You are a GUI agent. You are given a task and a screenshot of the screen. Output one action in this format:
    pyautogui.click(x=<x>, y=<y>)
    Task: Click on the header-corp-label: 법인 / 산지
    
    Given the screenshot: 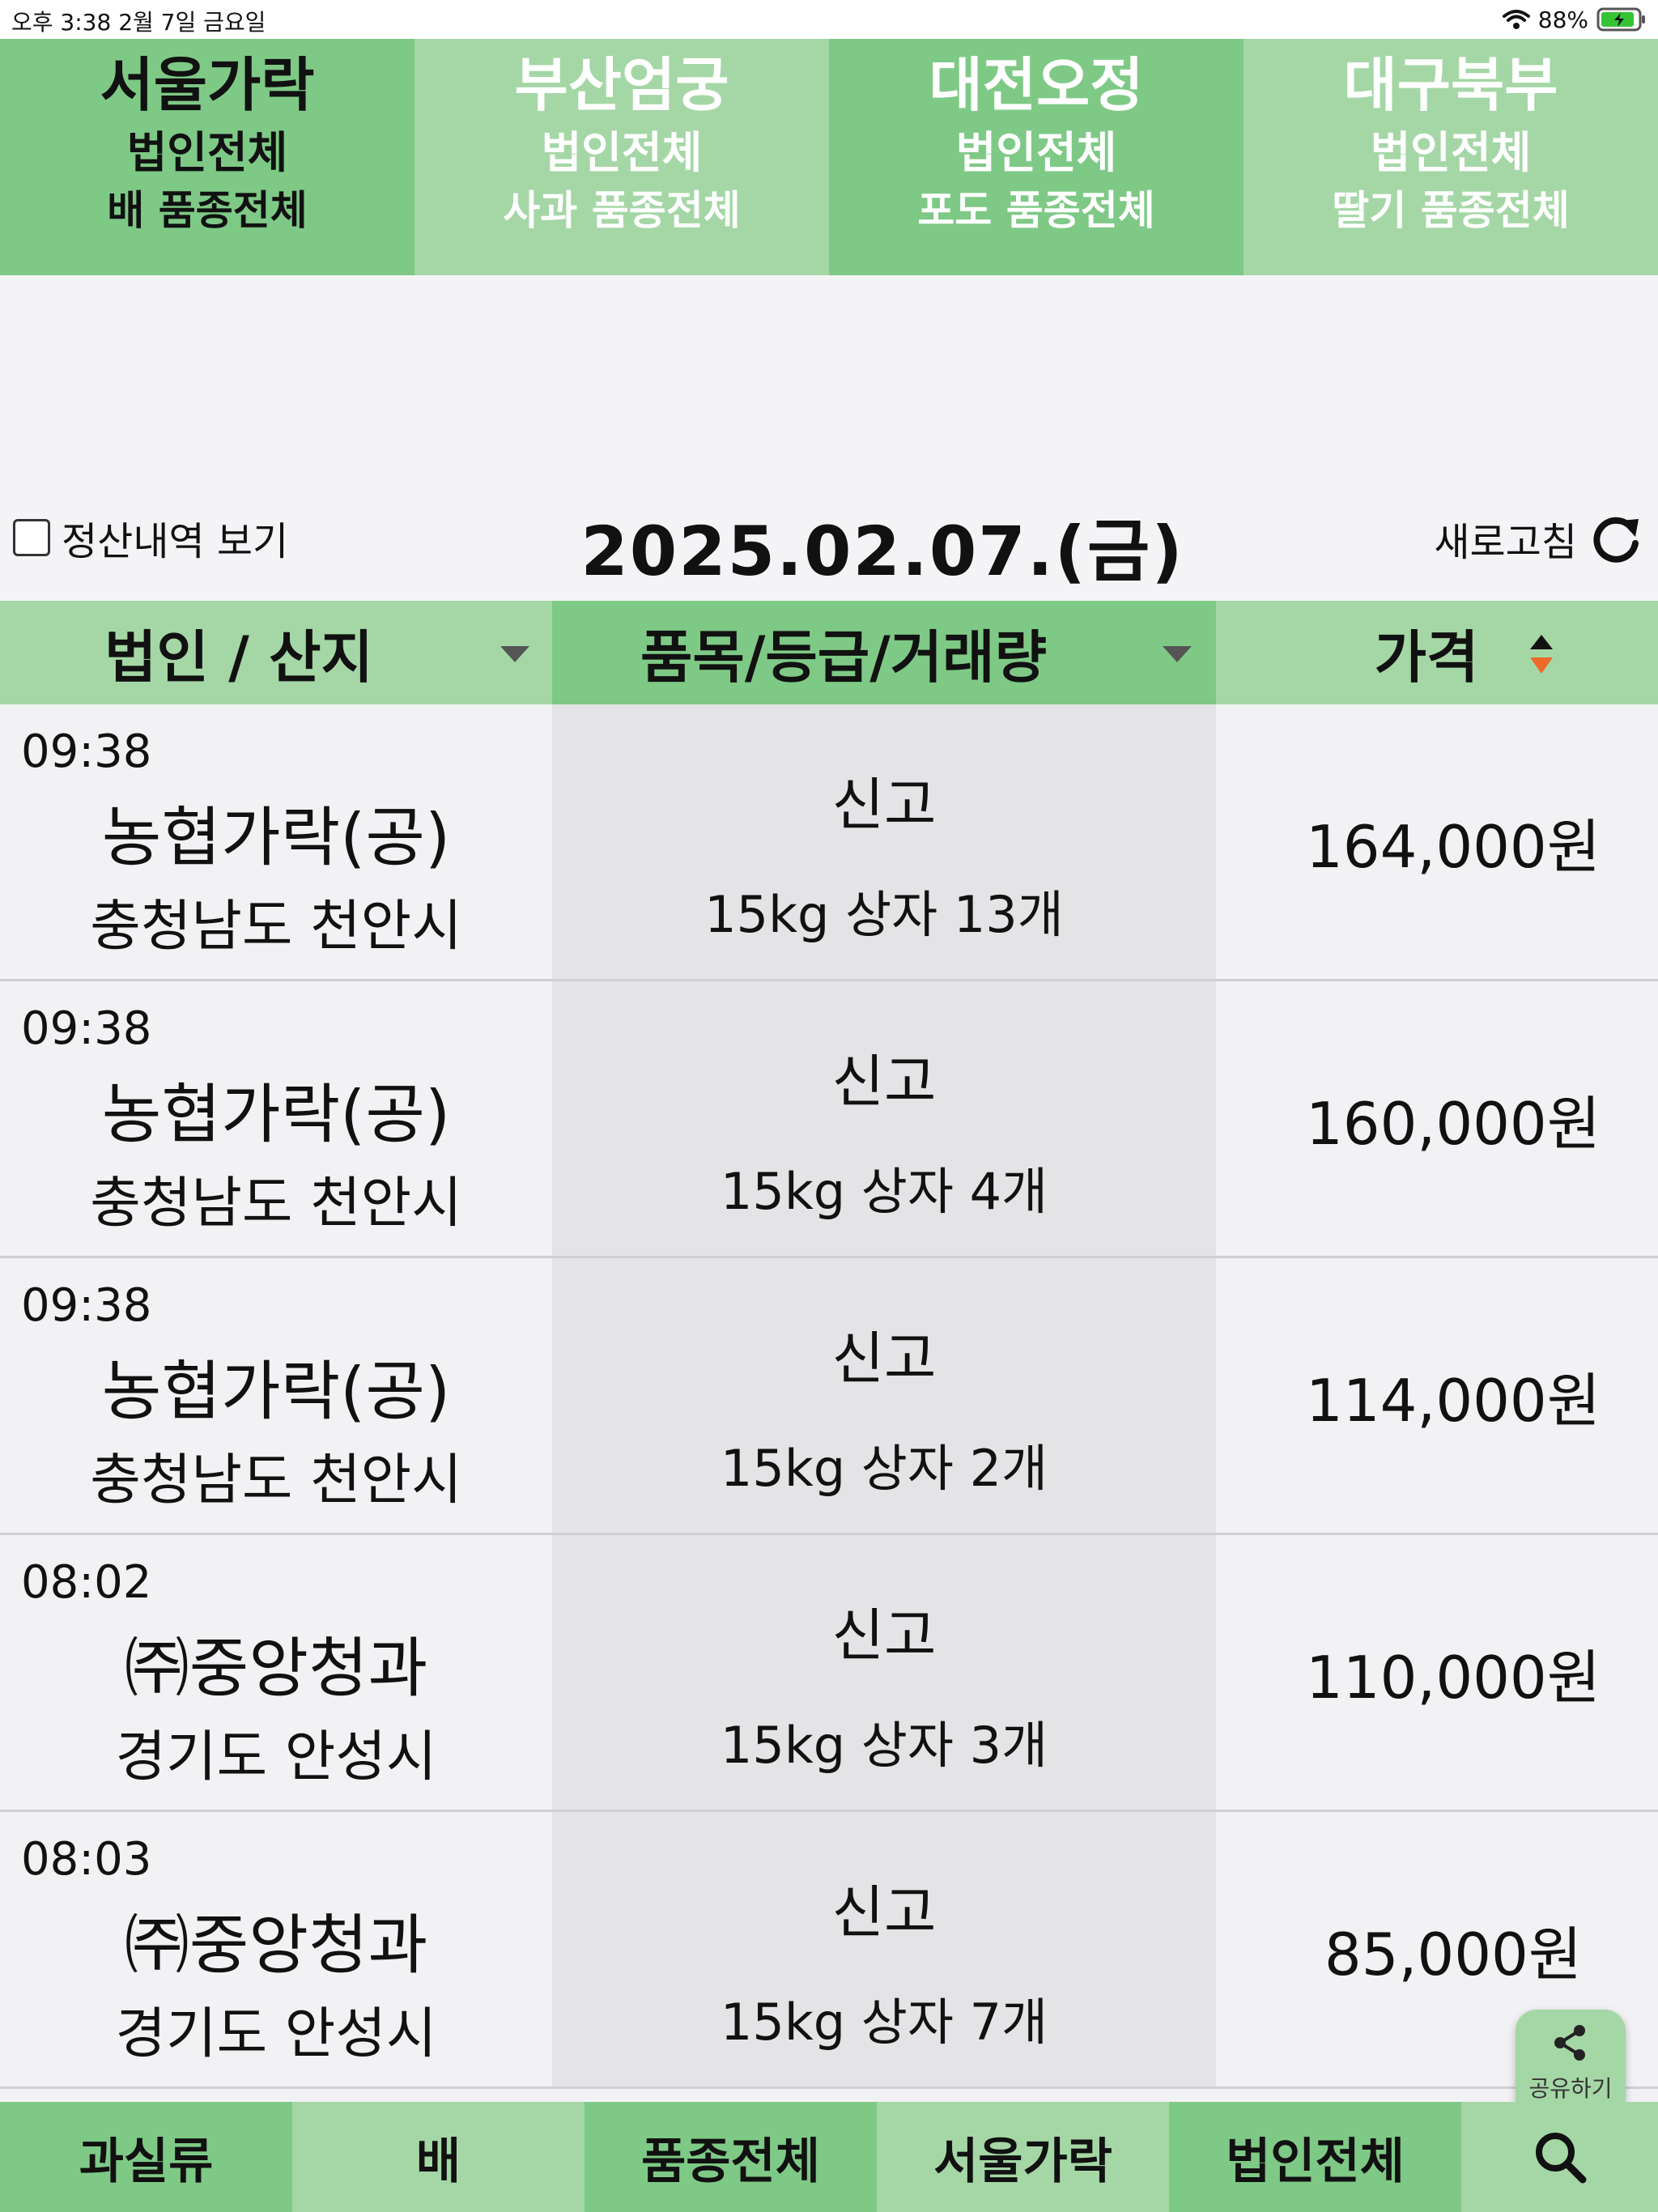 What is the action you would take?
    pyautogui.click(x=238, y=657)
    